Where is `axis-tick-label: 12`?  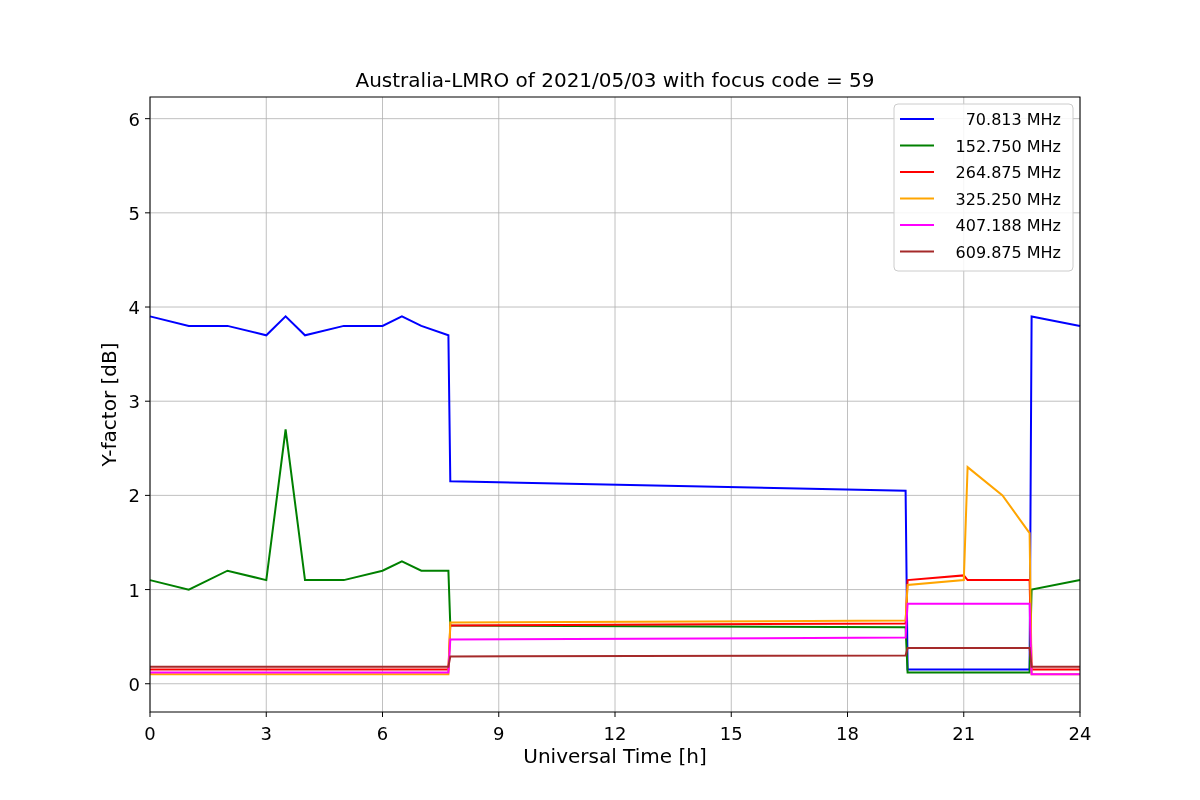 axis-tick-label: 12 is located at coordinates (615, 733).